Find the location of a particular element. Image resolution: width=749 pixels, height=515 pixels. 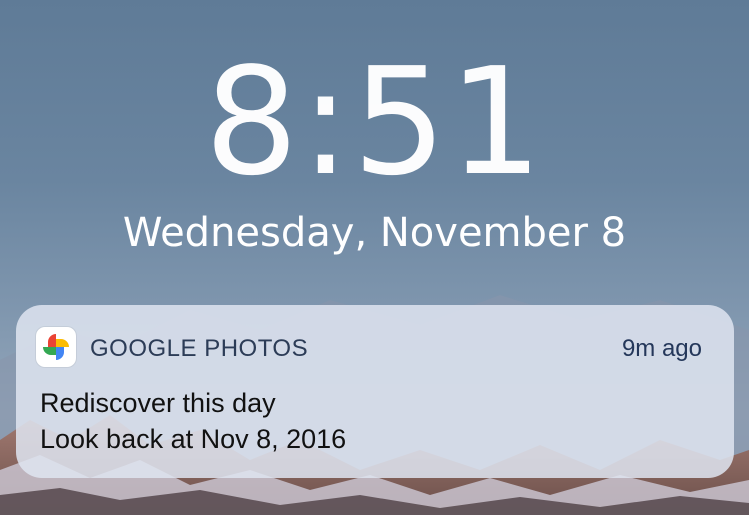

notification-app-name: GOOGLE PHOTOS is located at coordinates (199, 348).